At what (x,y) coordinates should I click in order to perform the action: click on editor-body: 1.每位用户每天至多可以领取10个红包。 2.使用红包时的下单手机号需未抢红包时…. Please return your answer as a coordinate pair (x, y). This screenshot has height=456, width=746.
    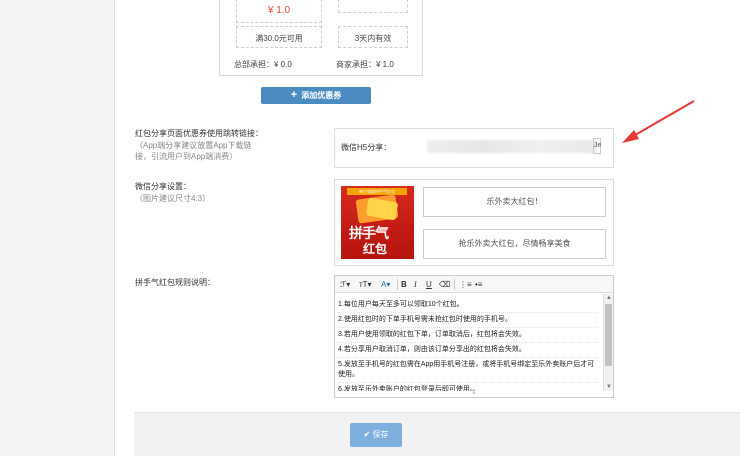
    Looking at the image, I should click on (468, 342).